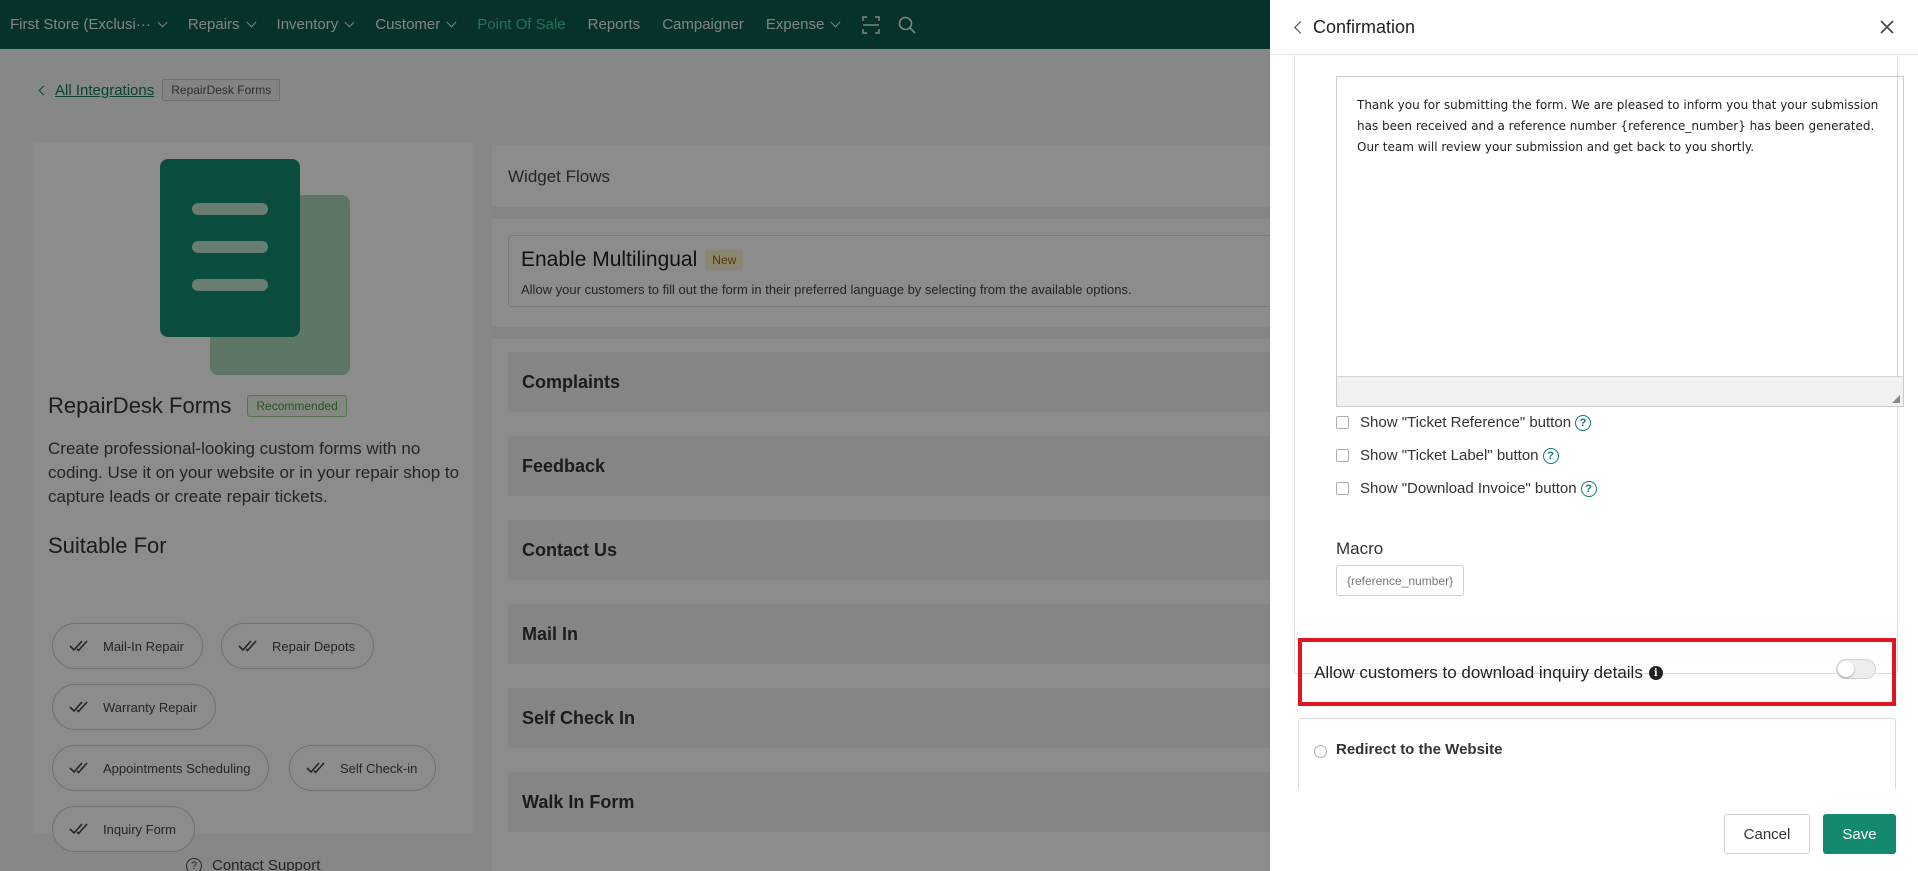  I want to click on download-invoice-checkbox-row: Show "Download Invoice" button ?, so click(1466, 488).